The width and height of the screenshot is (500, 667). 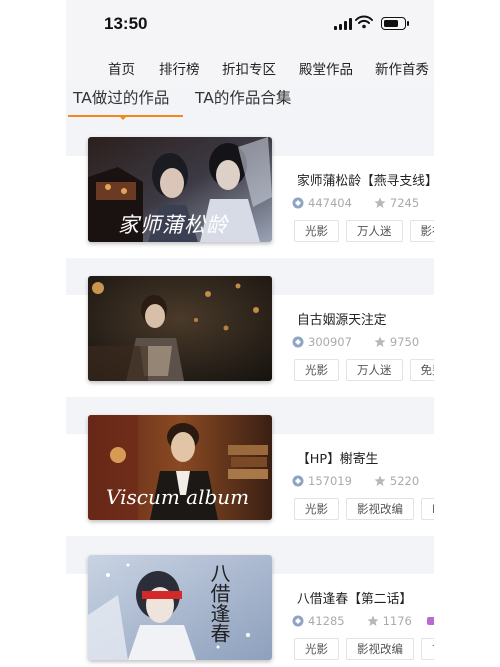 I want to click on tag-list: 光影 影视改编 H, so click(x=364, y=509).